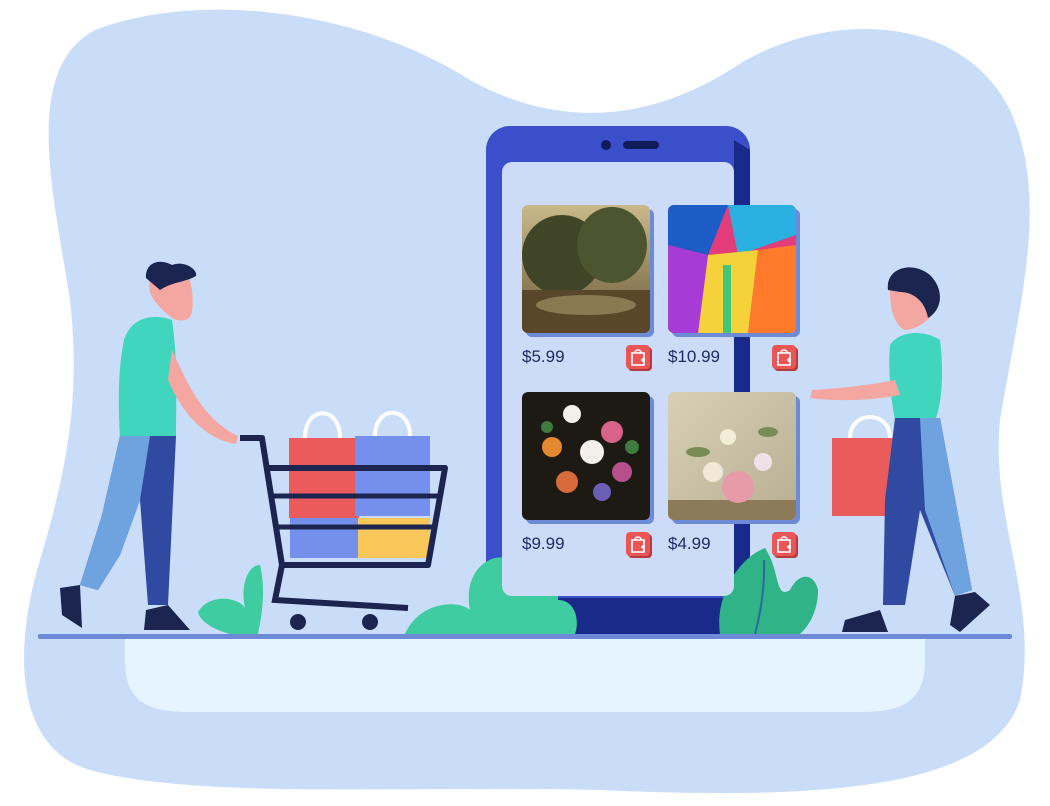 This screenshot has width=1050, height=806. Describe the element at coordinates (732, 456) in the screenshot. I see `rose-still-life-painting` at that location.